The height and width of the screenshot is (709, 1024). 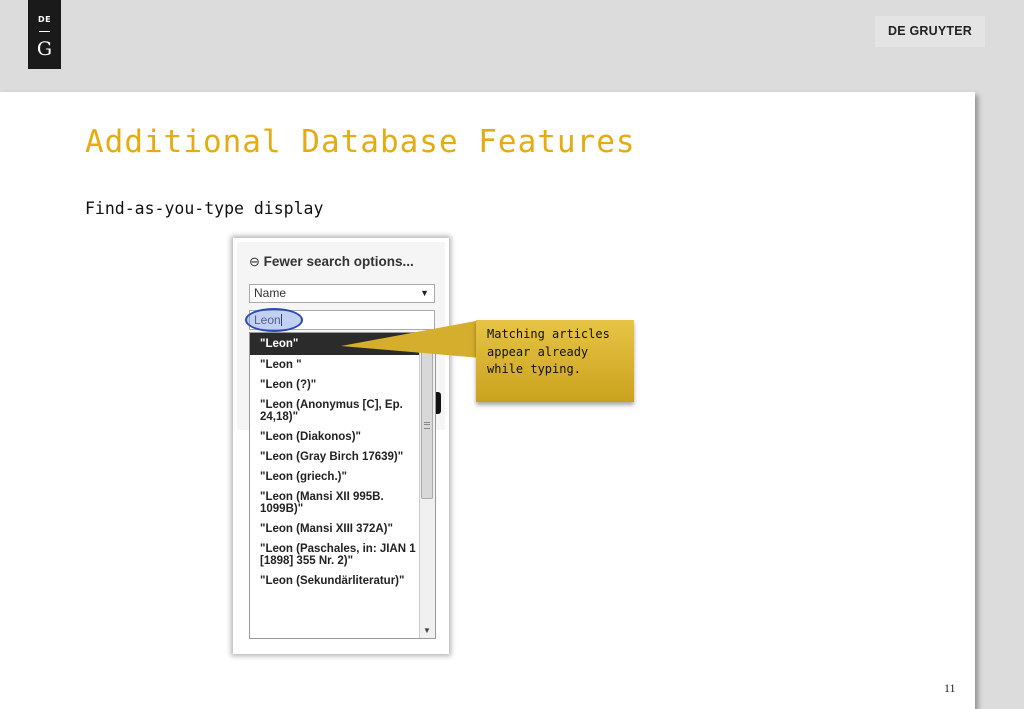 What do you see at coordinates (335, 411) in the screenshot?
I see `suggestion-item: "Leon (Anonymus [C], Ep. 24,18)"` at bounding box center [335, 411].